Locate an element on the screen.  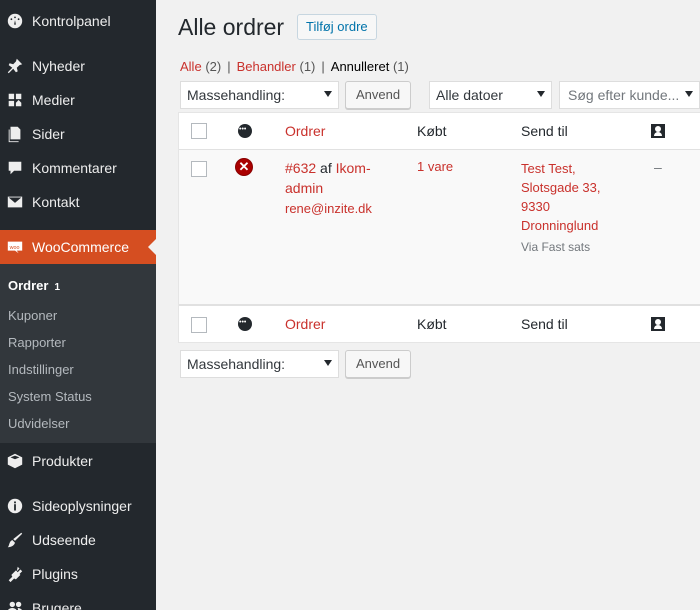
shipping-address-link: Test Test, Slotsgade 33, 9330 Dronninglund is located at coordinates (561, 197).